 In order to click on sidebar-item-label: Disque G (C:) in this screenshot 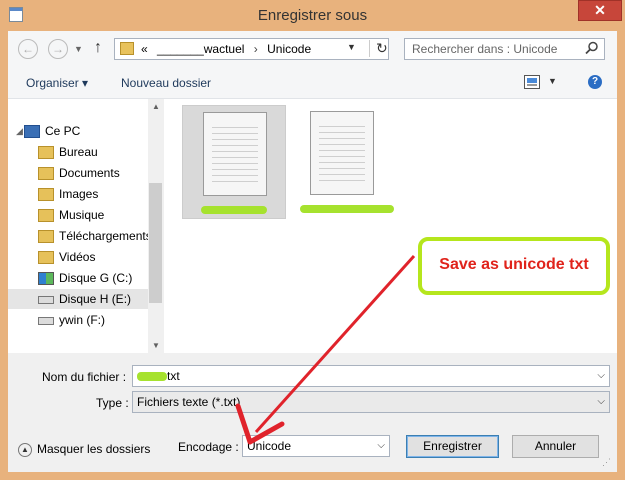, I will do `click(96, 278)`.